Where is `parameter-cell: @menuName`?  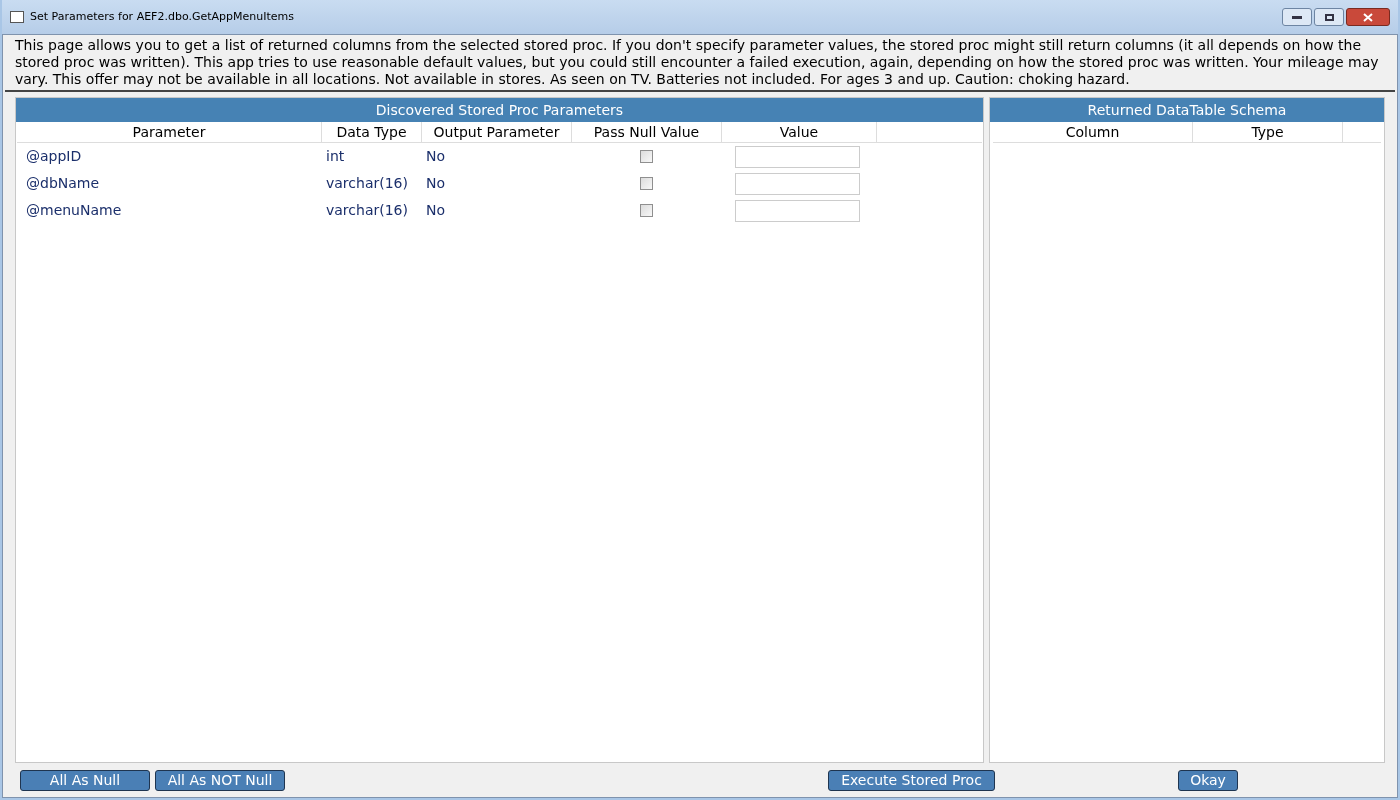 parameter-cell: @menuName is located at coordinates (74, 210).